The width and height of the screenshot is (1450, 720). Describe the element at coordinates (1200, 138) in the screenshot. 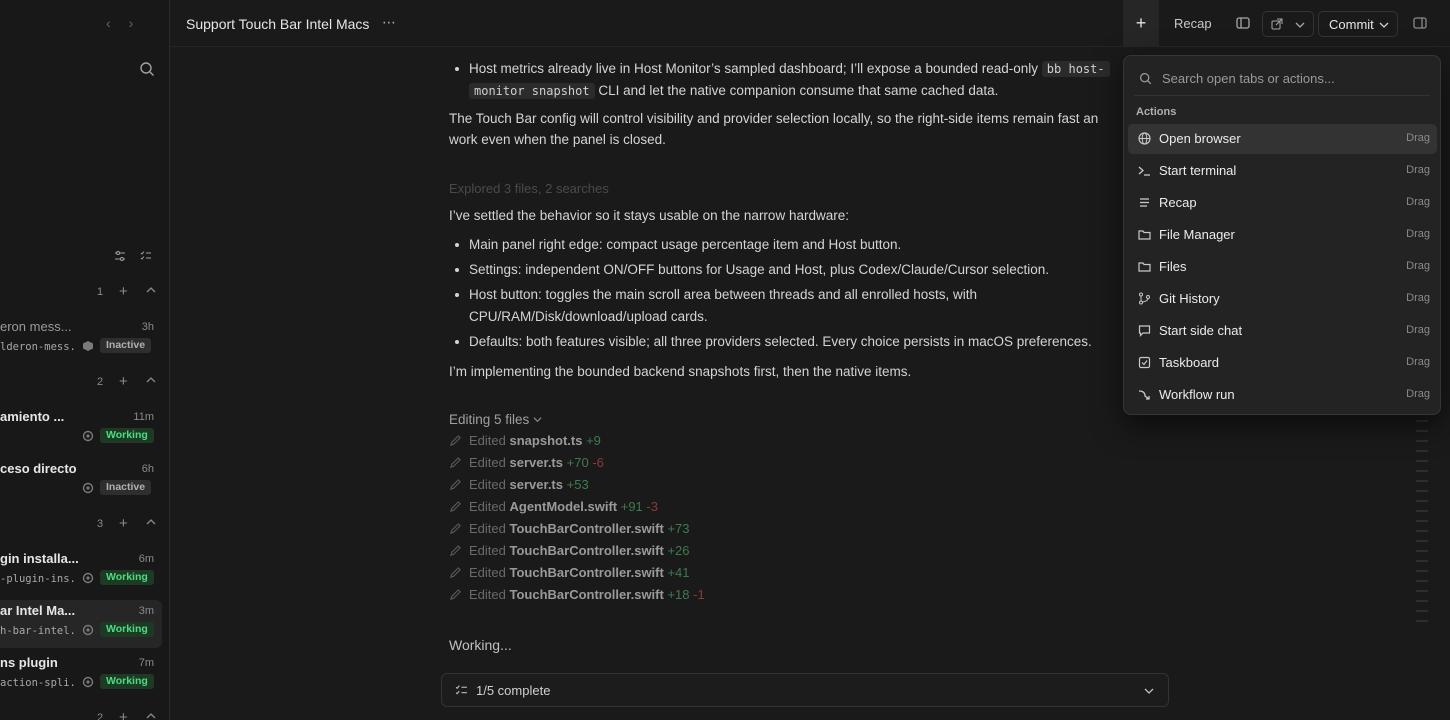

I see `action-label: Open browser` at that location.